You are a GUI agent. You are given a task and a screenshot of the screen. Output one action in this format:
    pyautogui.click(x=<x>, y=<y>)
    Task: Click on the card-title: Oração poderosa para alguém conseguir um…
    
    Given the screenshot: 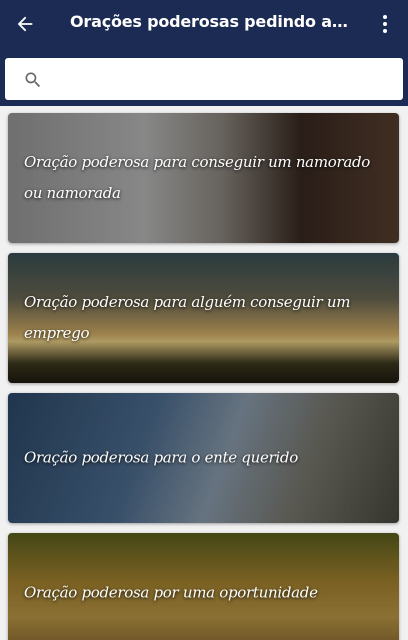 What is the action you would take?
    pyautogui.click(x=187, y=317)
    